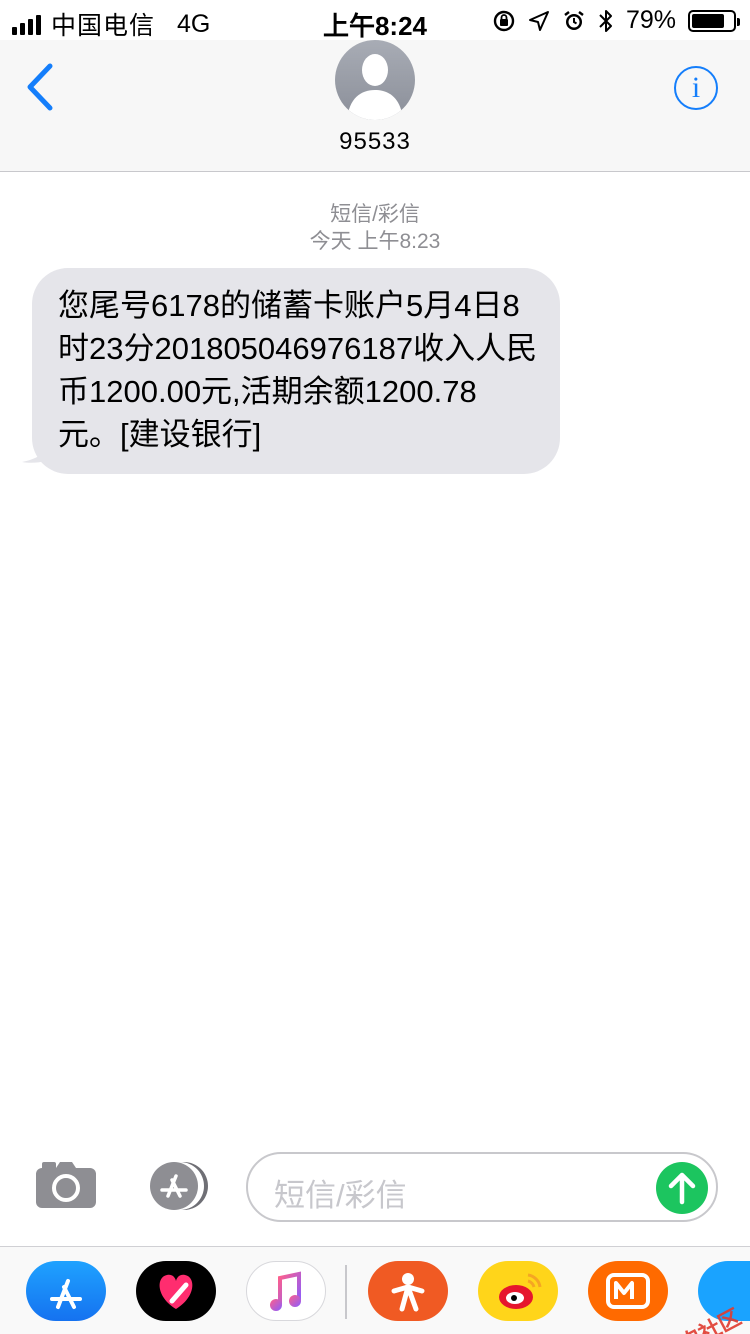 The width and height of the screenshot is (750, 1334). I want to click on send-button, so click(682, 1188).